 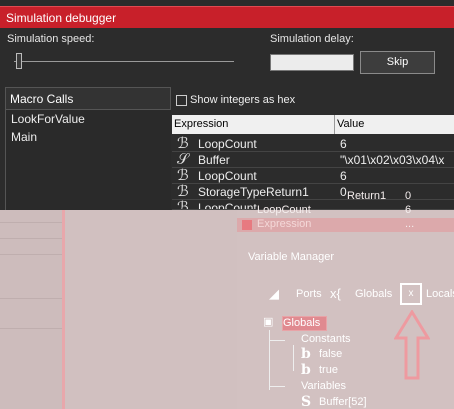 I want to click on tab-globals: Globals, so click(x=373, y=294).